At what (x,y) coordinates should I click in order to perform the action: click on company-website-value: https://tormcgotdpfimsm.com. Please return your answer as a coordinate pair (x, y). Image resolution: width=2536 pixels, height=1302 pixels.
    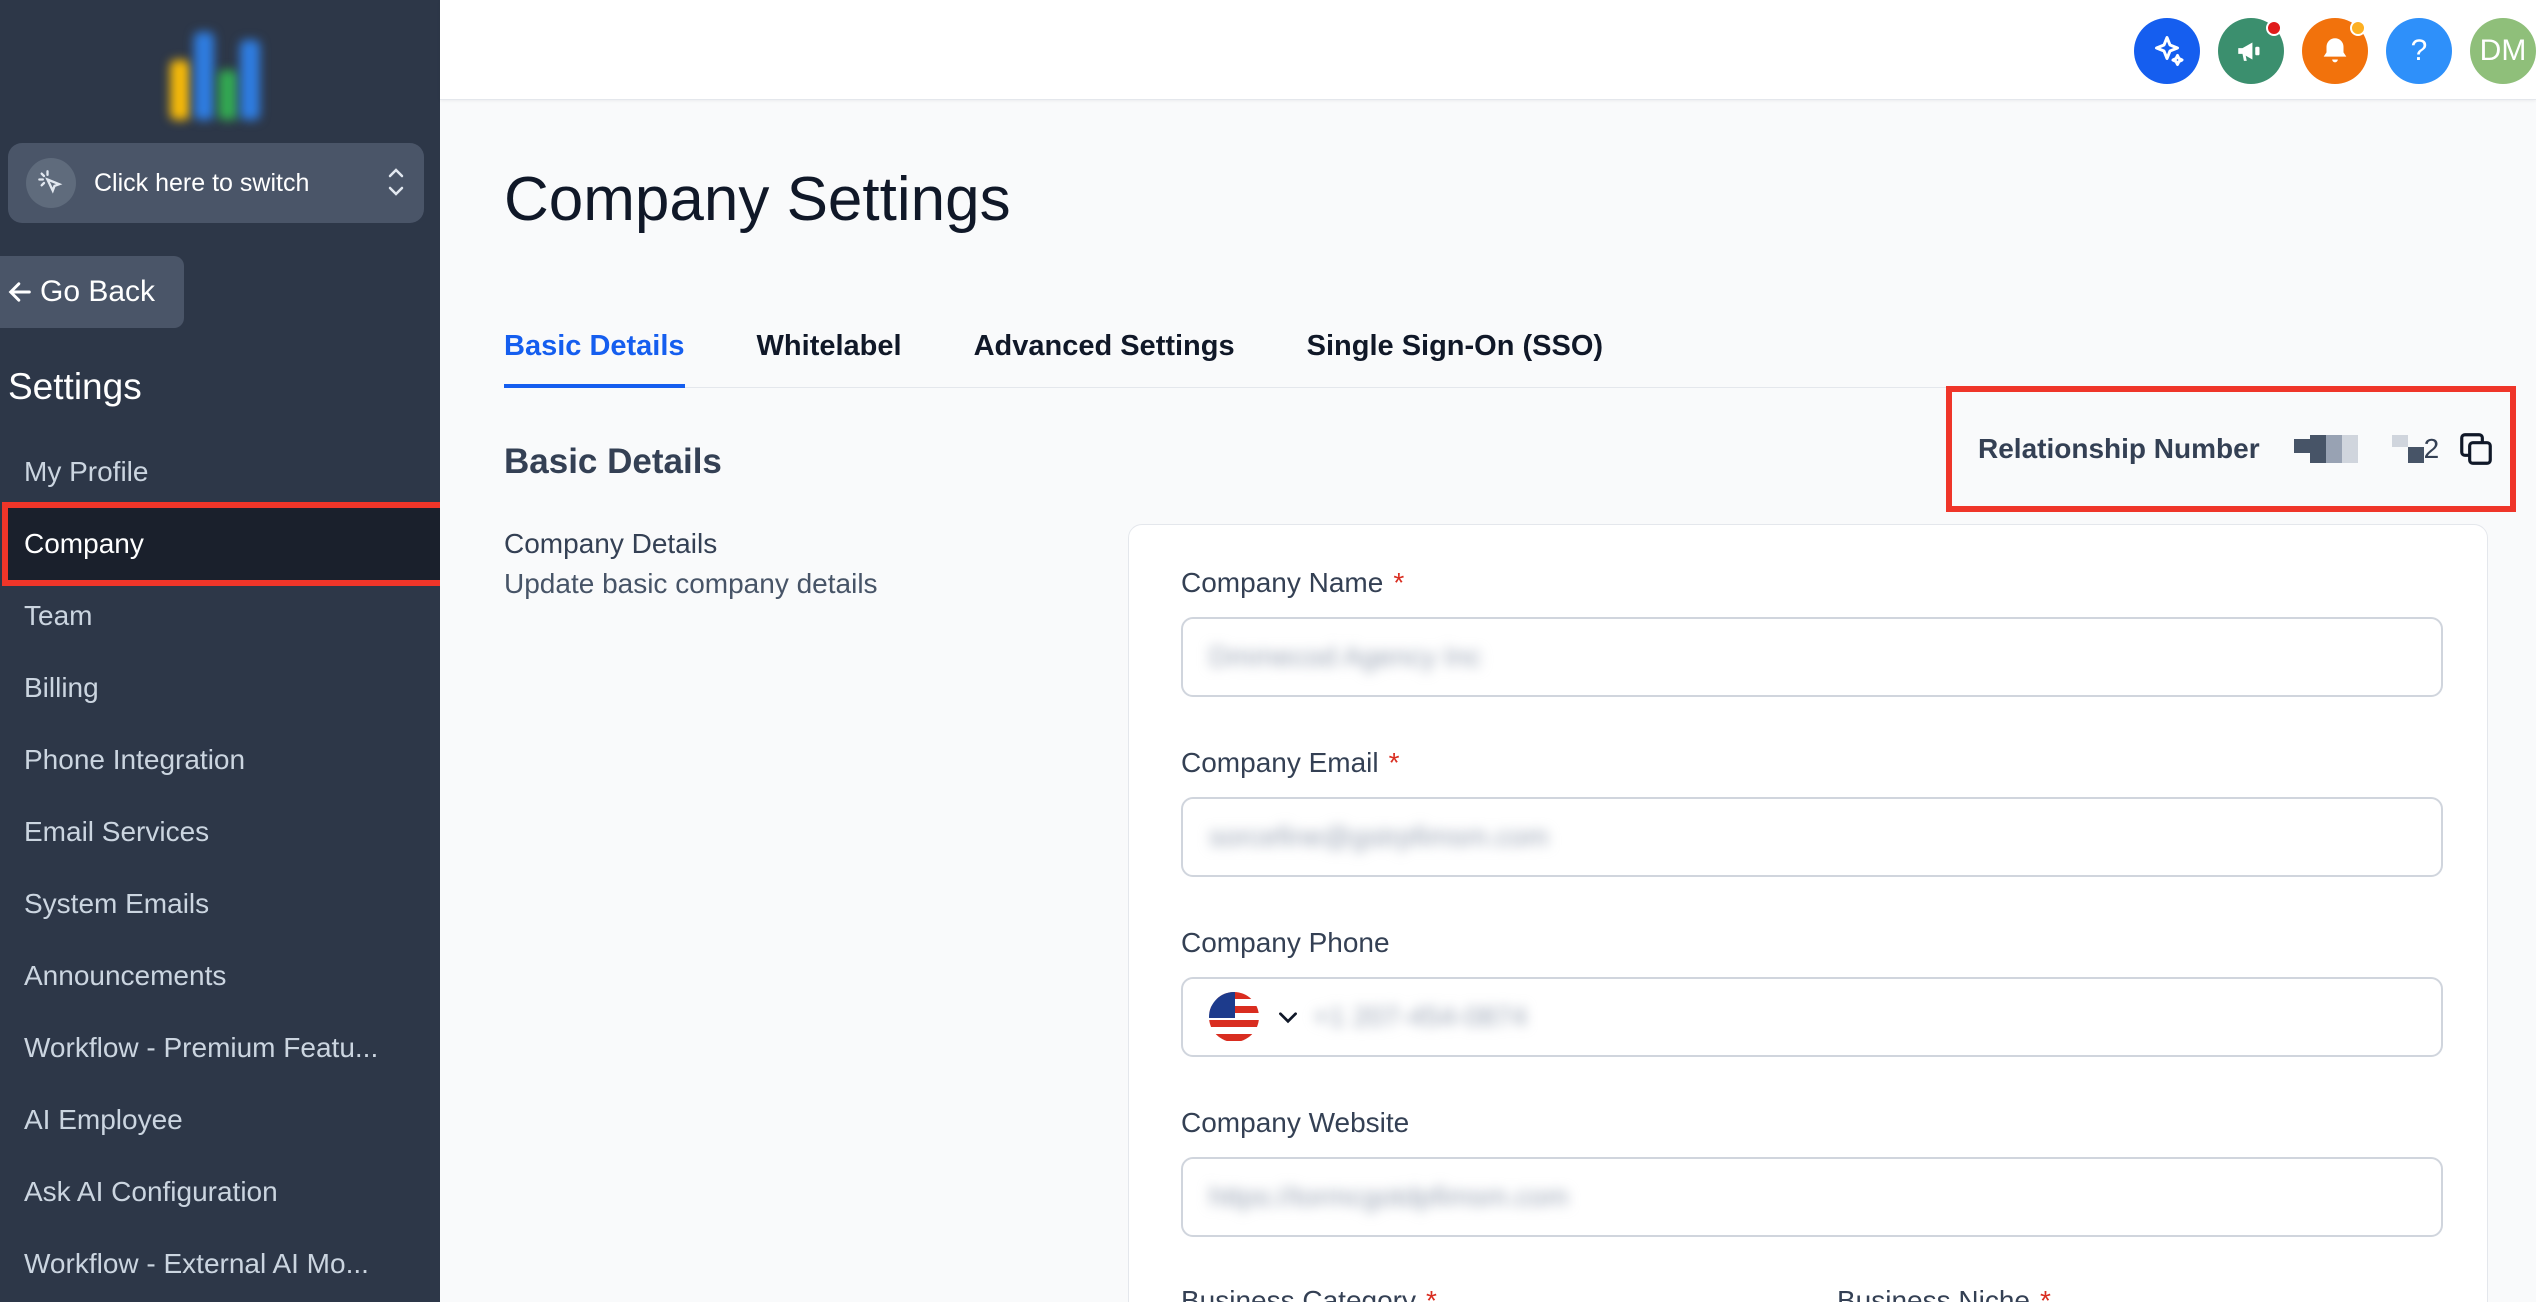
    Looking at the image, I should click on (1389, 1196).